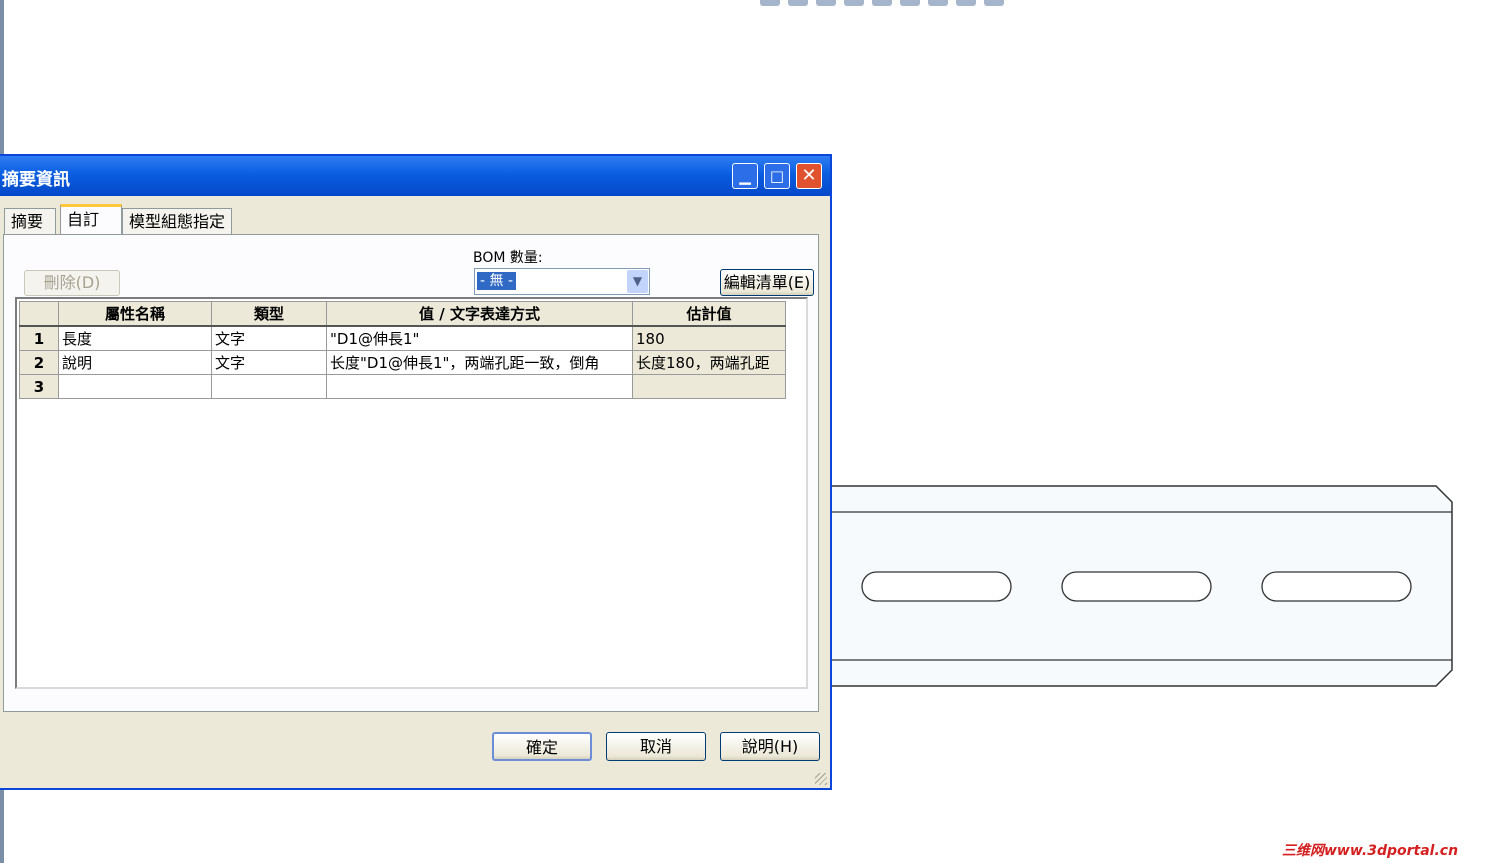 This screenshot has width=1500, height=863. I want to click on table-row: 1 長度 文字 "D1@伸長1" 180, so click(402, 338).